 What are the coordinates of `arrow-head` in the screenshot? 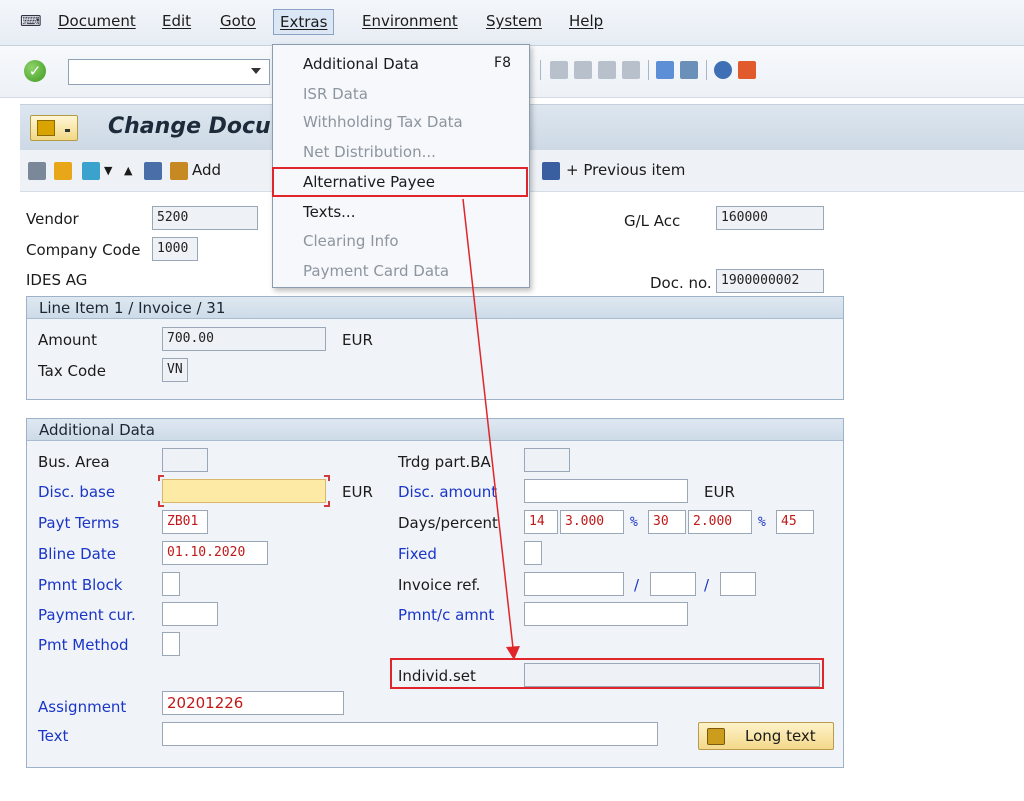 It's located at (513, 653).